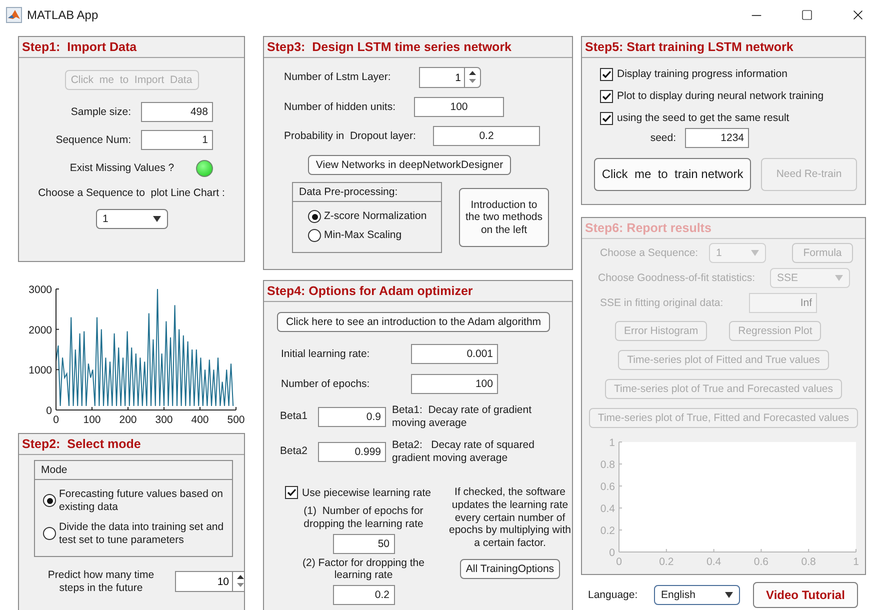 The image size is (881, 610). Describe the element at coordinates (101, 581) in the screenshot. I see `predict-label: Predict how many time steps in the future` at that location.